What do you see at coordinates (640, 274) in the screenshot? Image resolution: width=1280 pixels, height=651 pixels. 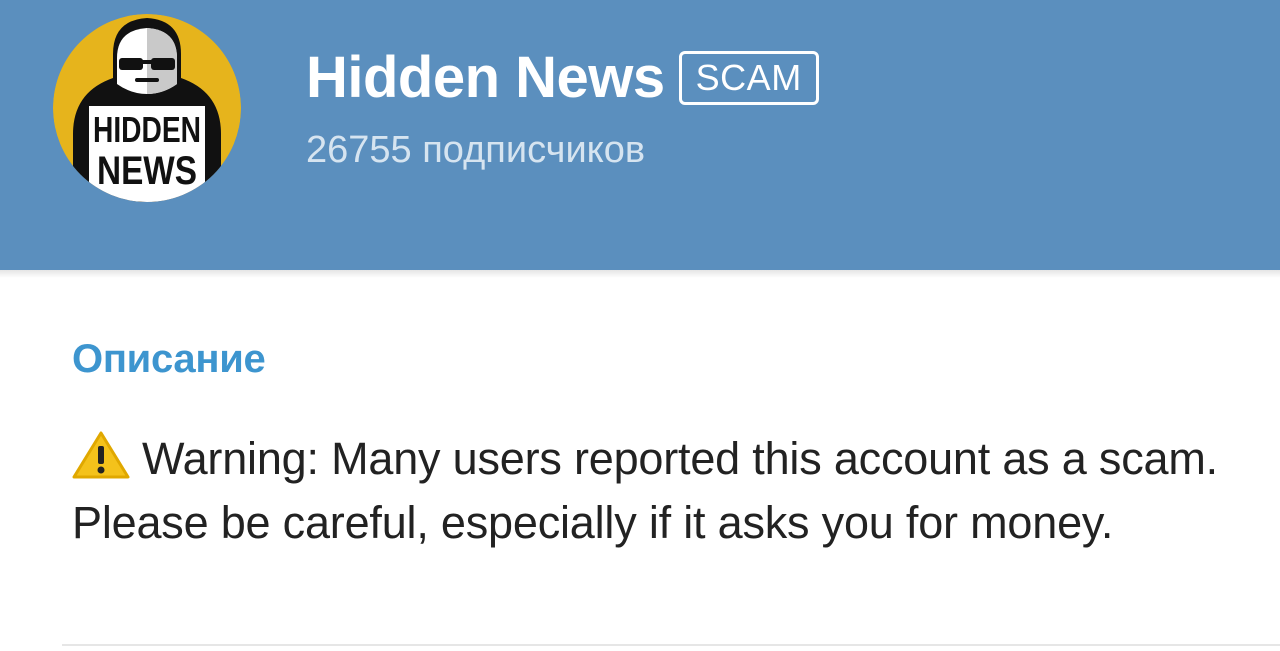 I see `header-shadow` at bounding box center [640, 274].